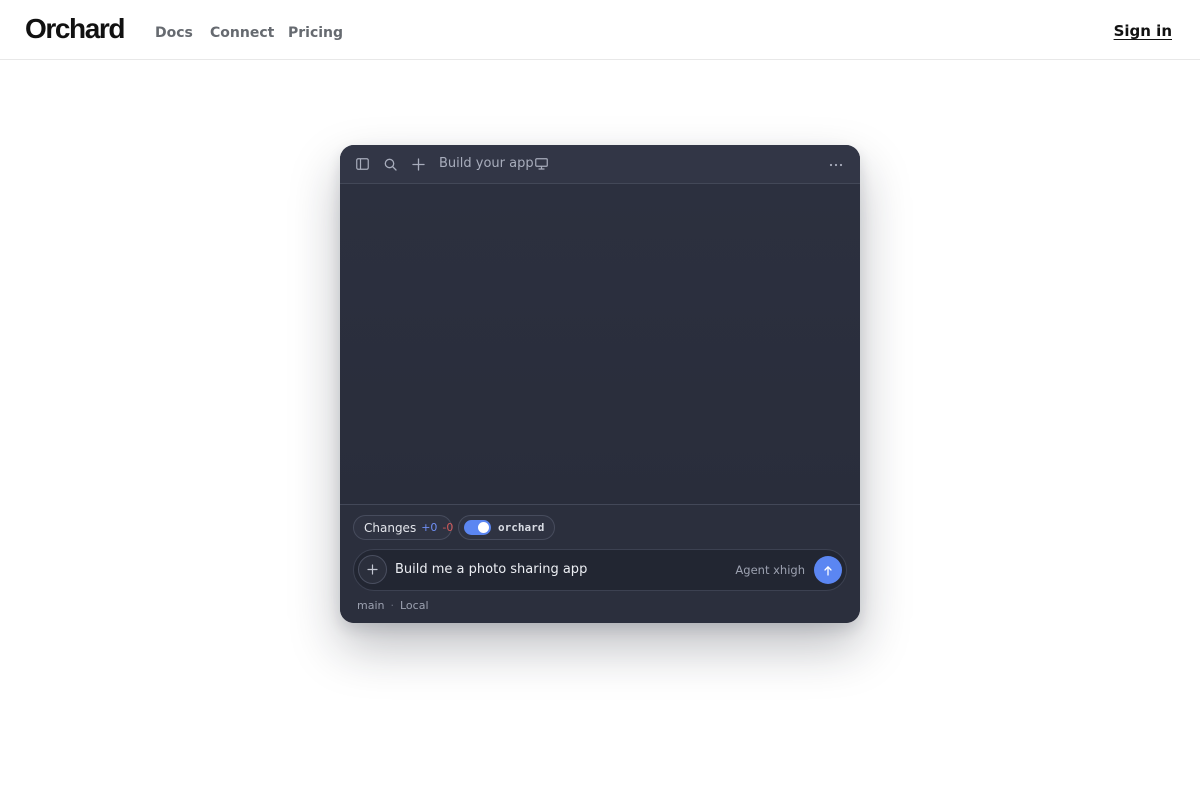 The image size is (1200, 800). I want to click on repo-name: orchard, so click(521, 527).